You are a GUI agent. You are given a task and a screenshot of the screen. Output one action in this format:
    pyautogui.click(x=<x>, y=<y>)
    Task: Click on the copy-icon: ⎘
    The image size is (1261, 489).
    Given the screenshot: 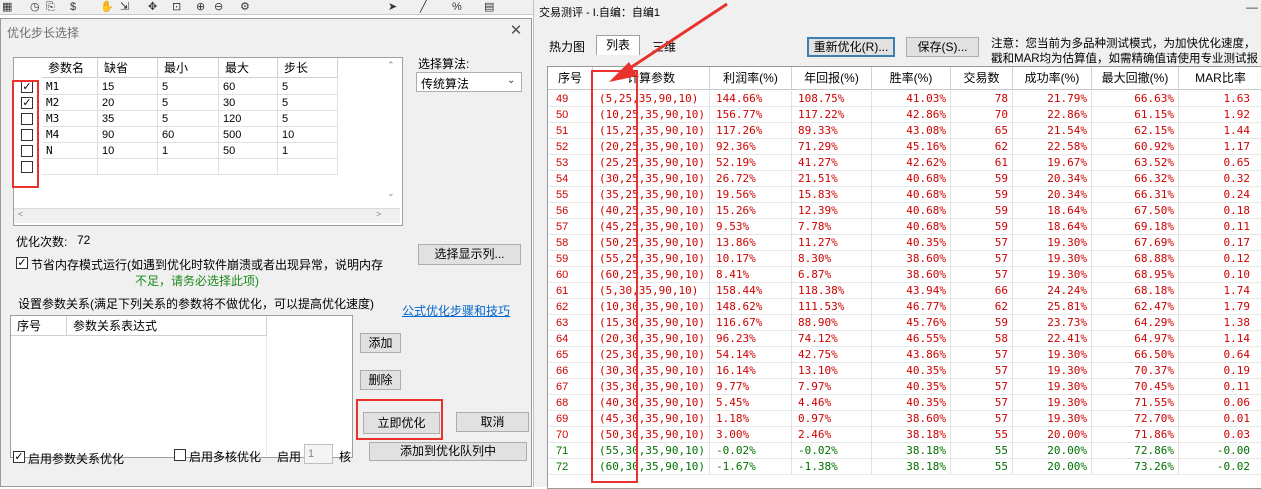 What is the action you would take?
    pyautogui.click(x=50, y=7)
    